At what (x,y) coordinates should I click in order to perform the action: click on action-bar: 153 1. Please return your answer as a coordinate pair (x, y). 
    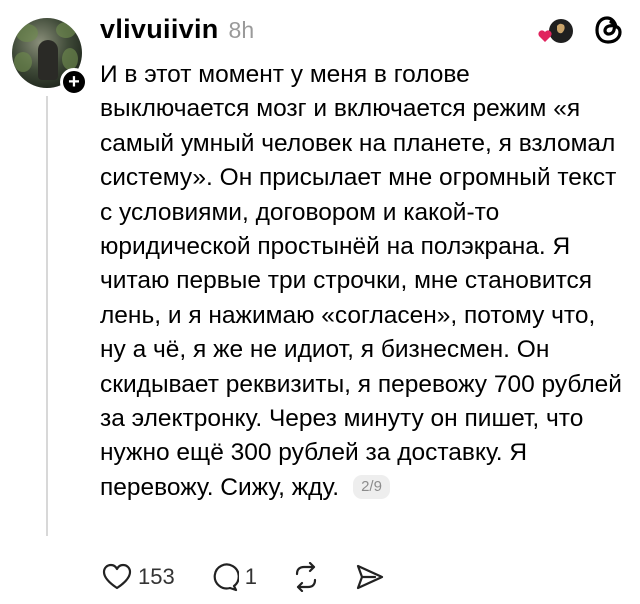
    Looking at the image, I should click on (243, 577).